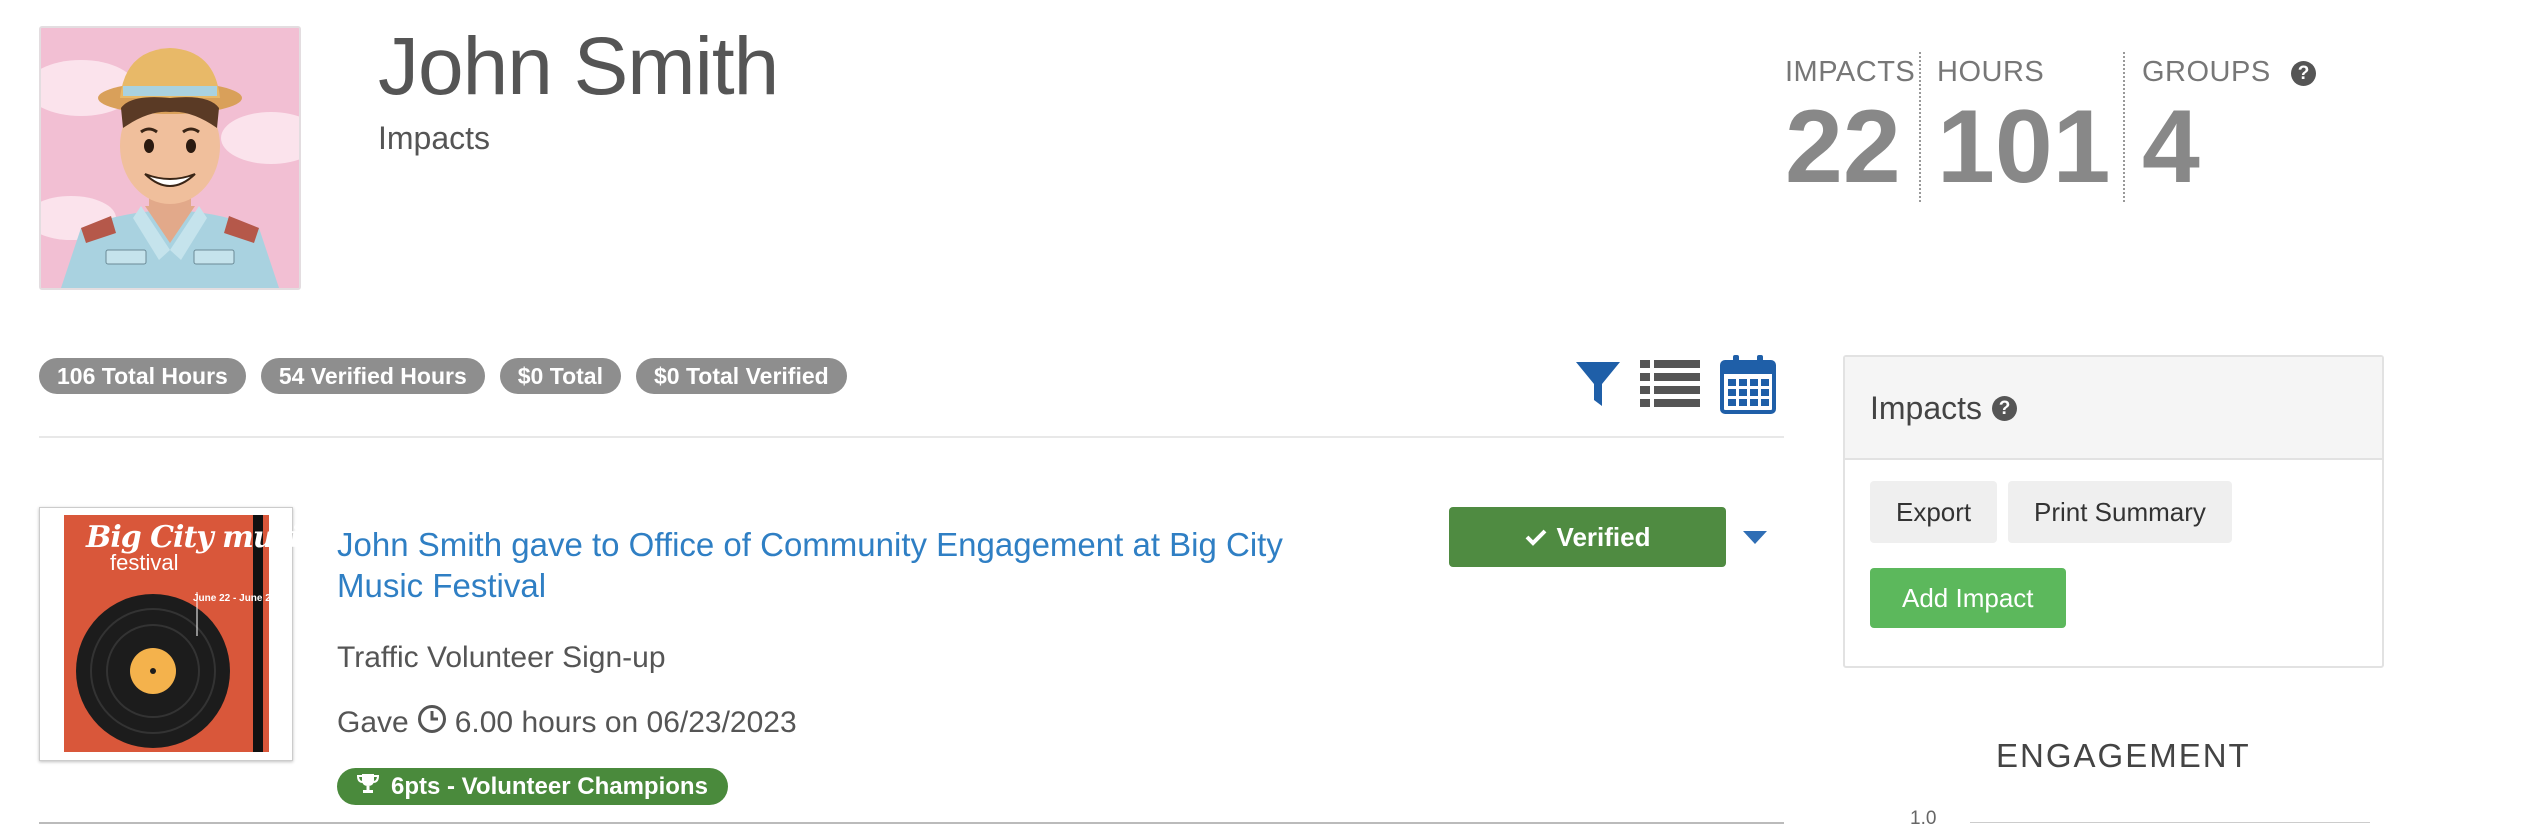 The width and height of the screenshot is (2530, 830). What do you see at coordinates (1598, 387) in the screenshot?
I see `filter-icon` at bounding box center [1598, 387].